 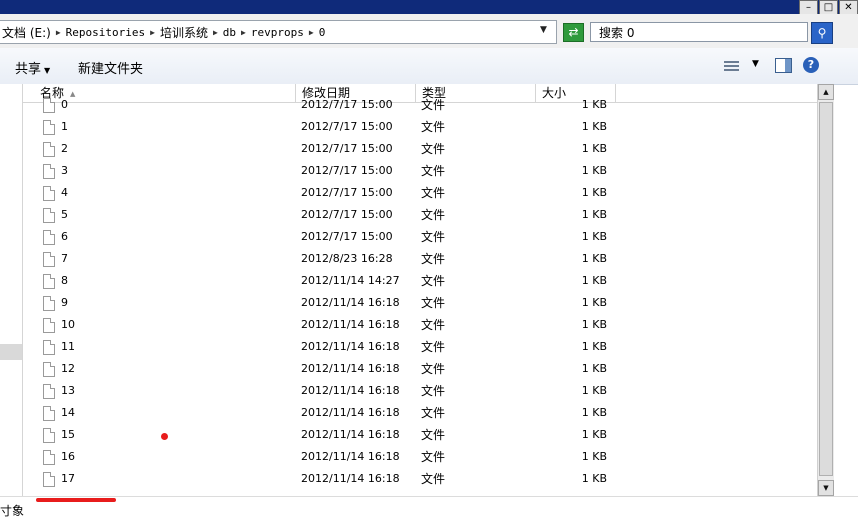 What do you see at coordinates (420, 107) in the screenshot?
I see `table-row: 0 2012/7/17 15:00 文件 1 KB` at bounding box center [420, 107].